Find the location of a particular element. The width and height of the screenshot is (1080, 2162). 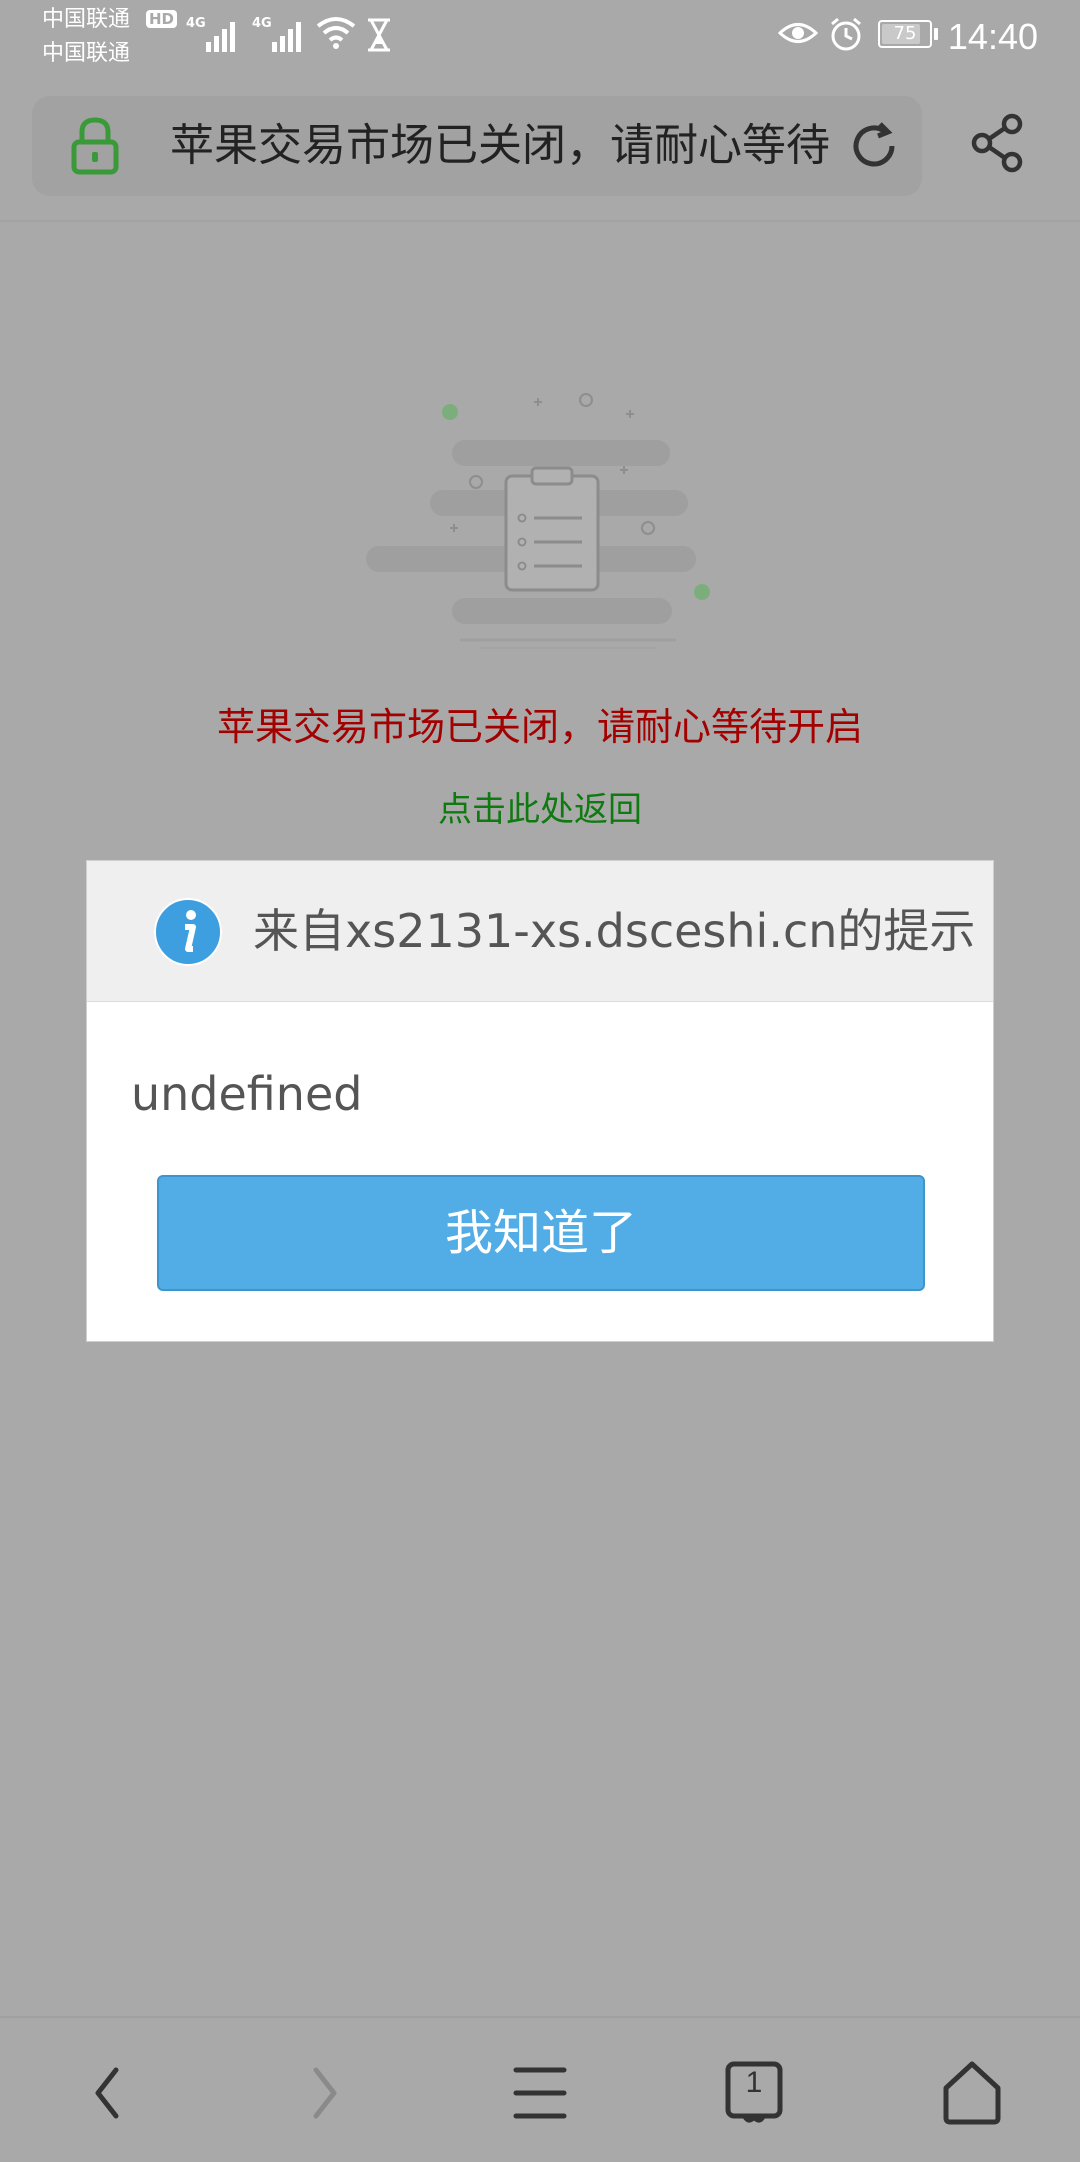

menu-icon is located at coordinates (540, 2093).